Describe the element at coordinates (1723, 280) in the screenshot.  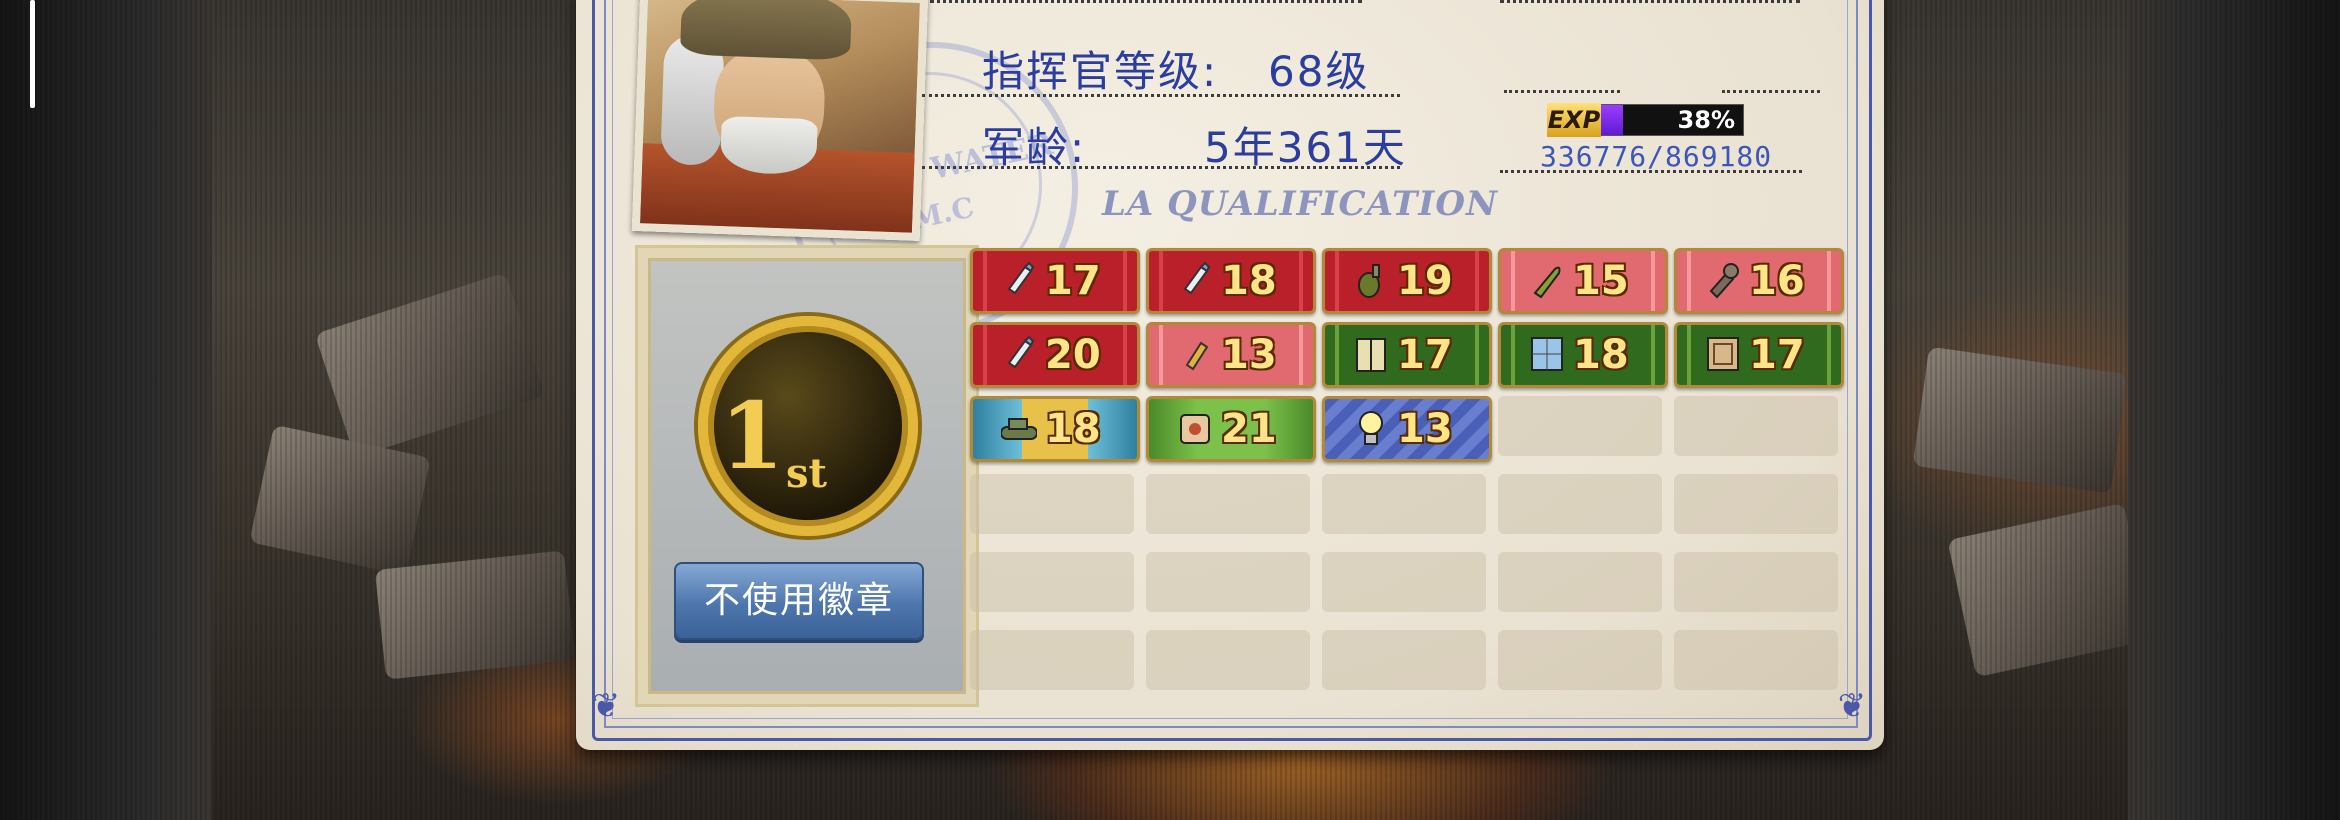
I see `rocket-icon` at that location.